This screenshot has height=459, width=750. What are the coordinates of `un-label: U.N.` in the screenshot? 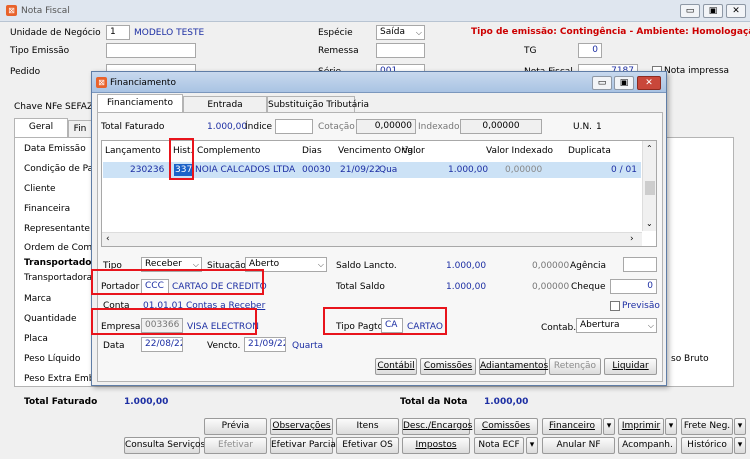 It's located at (583, 127).